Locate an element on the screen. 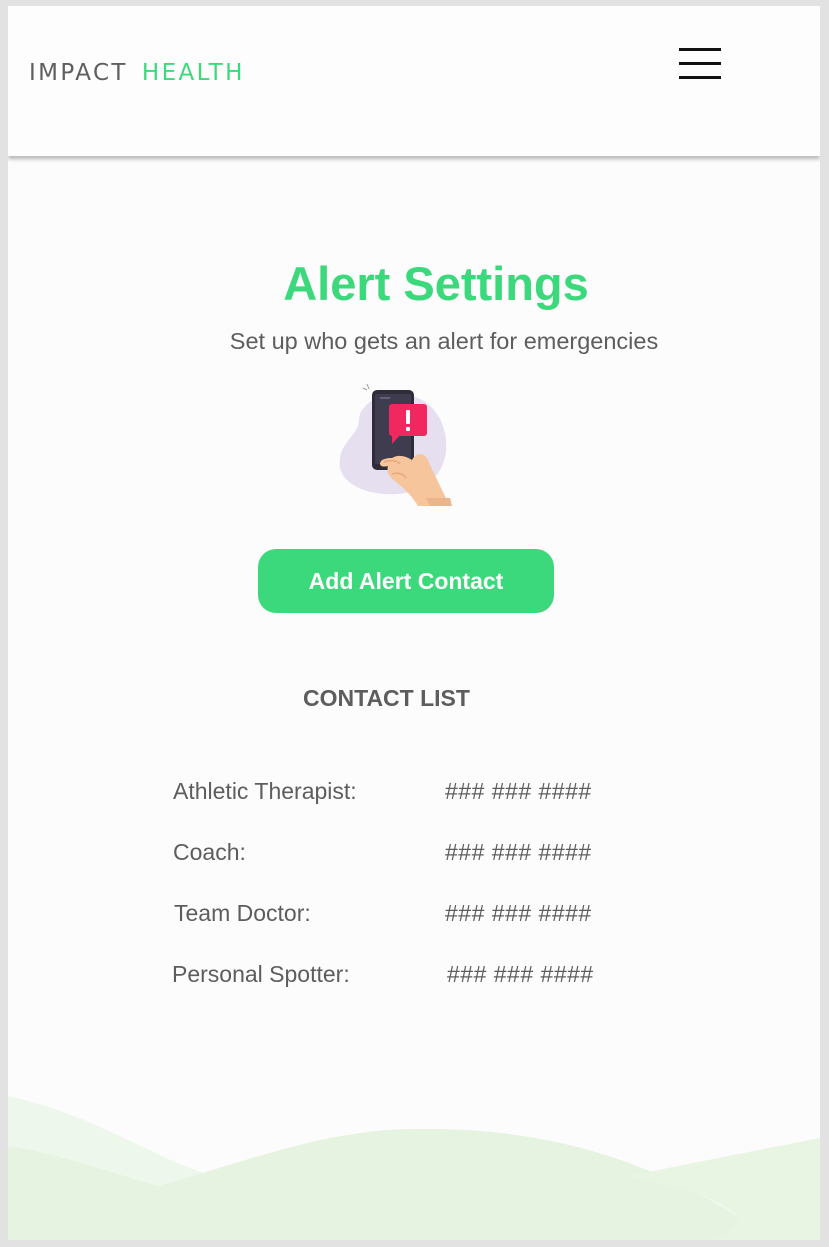  decorative-hills is located at coordinates (414, 1168).